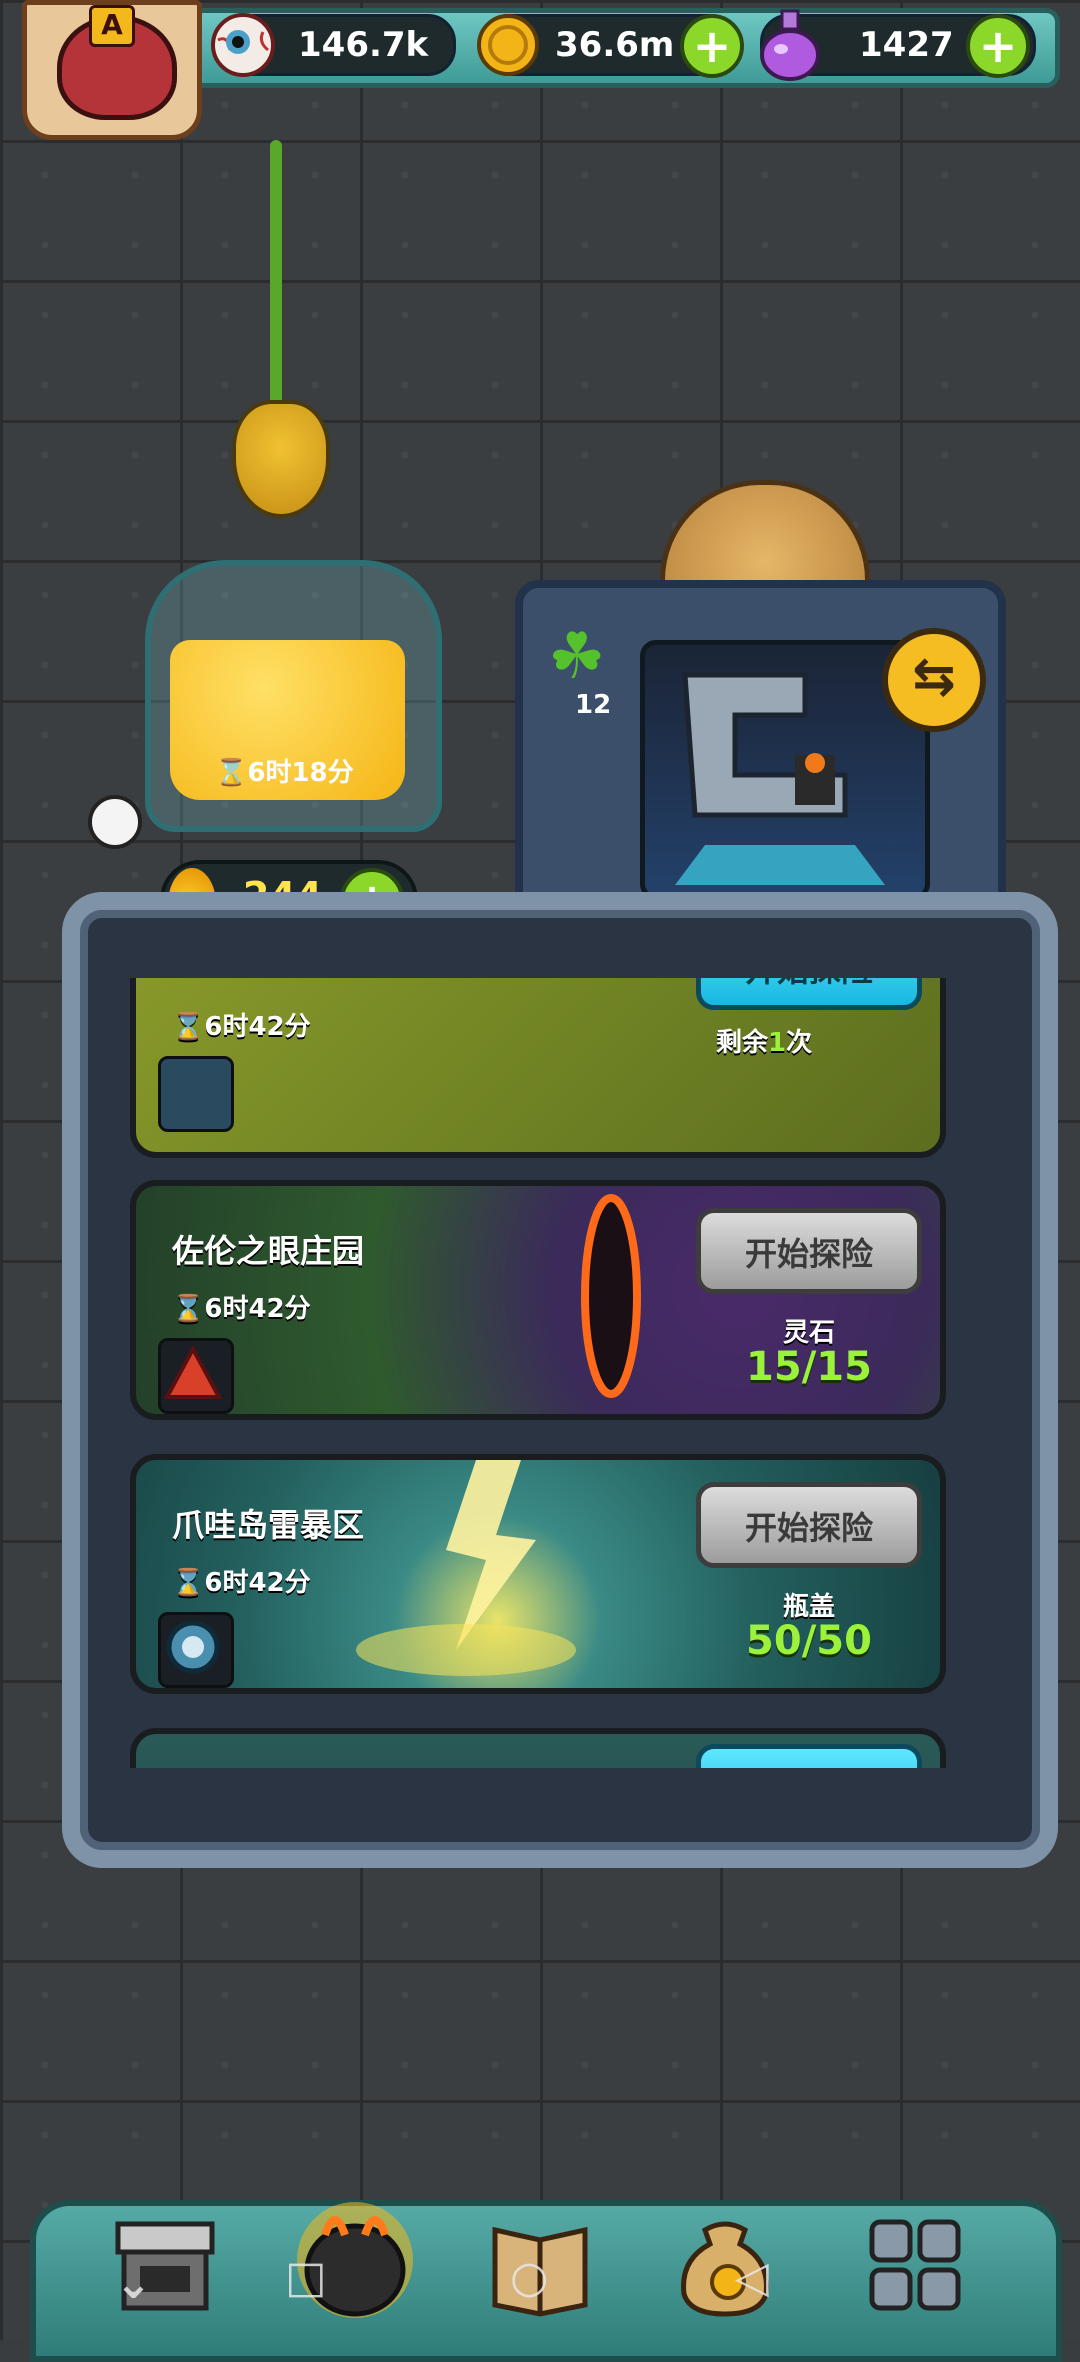 The image size is (1080, 2362). I want to click on machine-scene-icon, so click(780, 778).